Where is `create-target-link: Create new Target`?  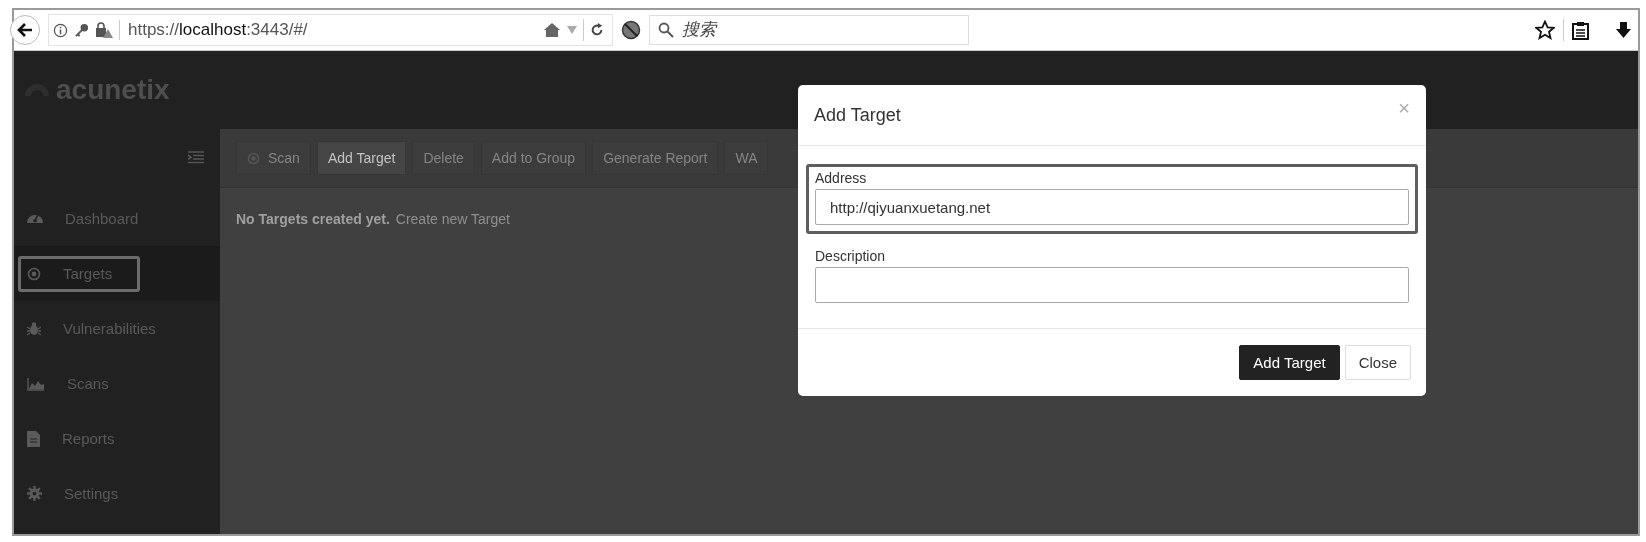
create-target-link: Create new Target is located at coordinates (452, 219).